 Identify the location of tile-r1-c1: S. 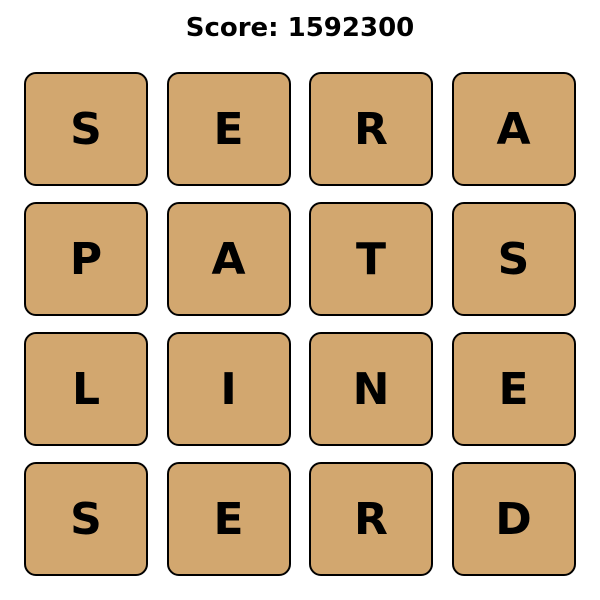
(86, 129).